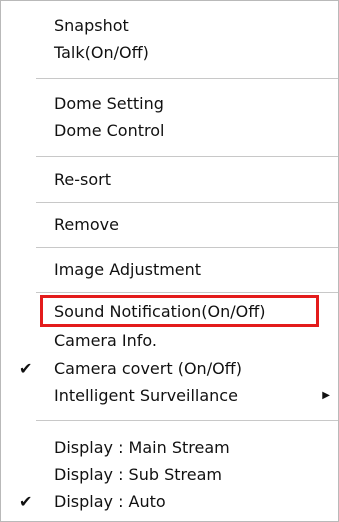 The width and height of the screenshot is (339, 522). Describe the element at coordinates (142, 447) in the screenshot. I see `menu-item-label: Display : Main Stream` at that location.